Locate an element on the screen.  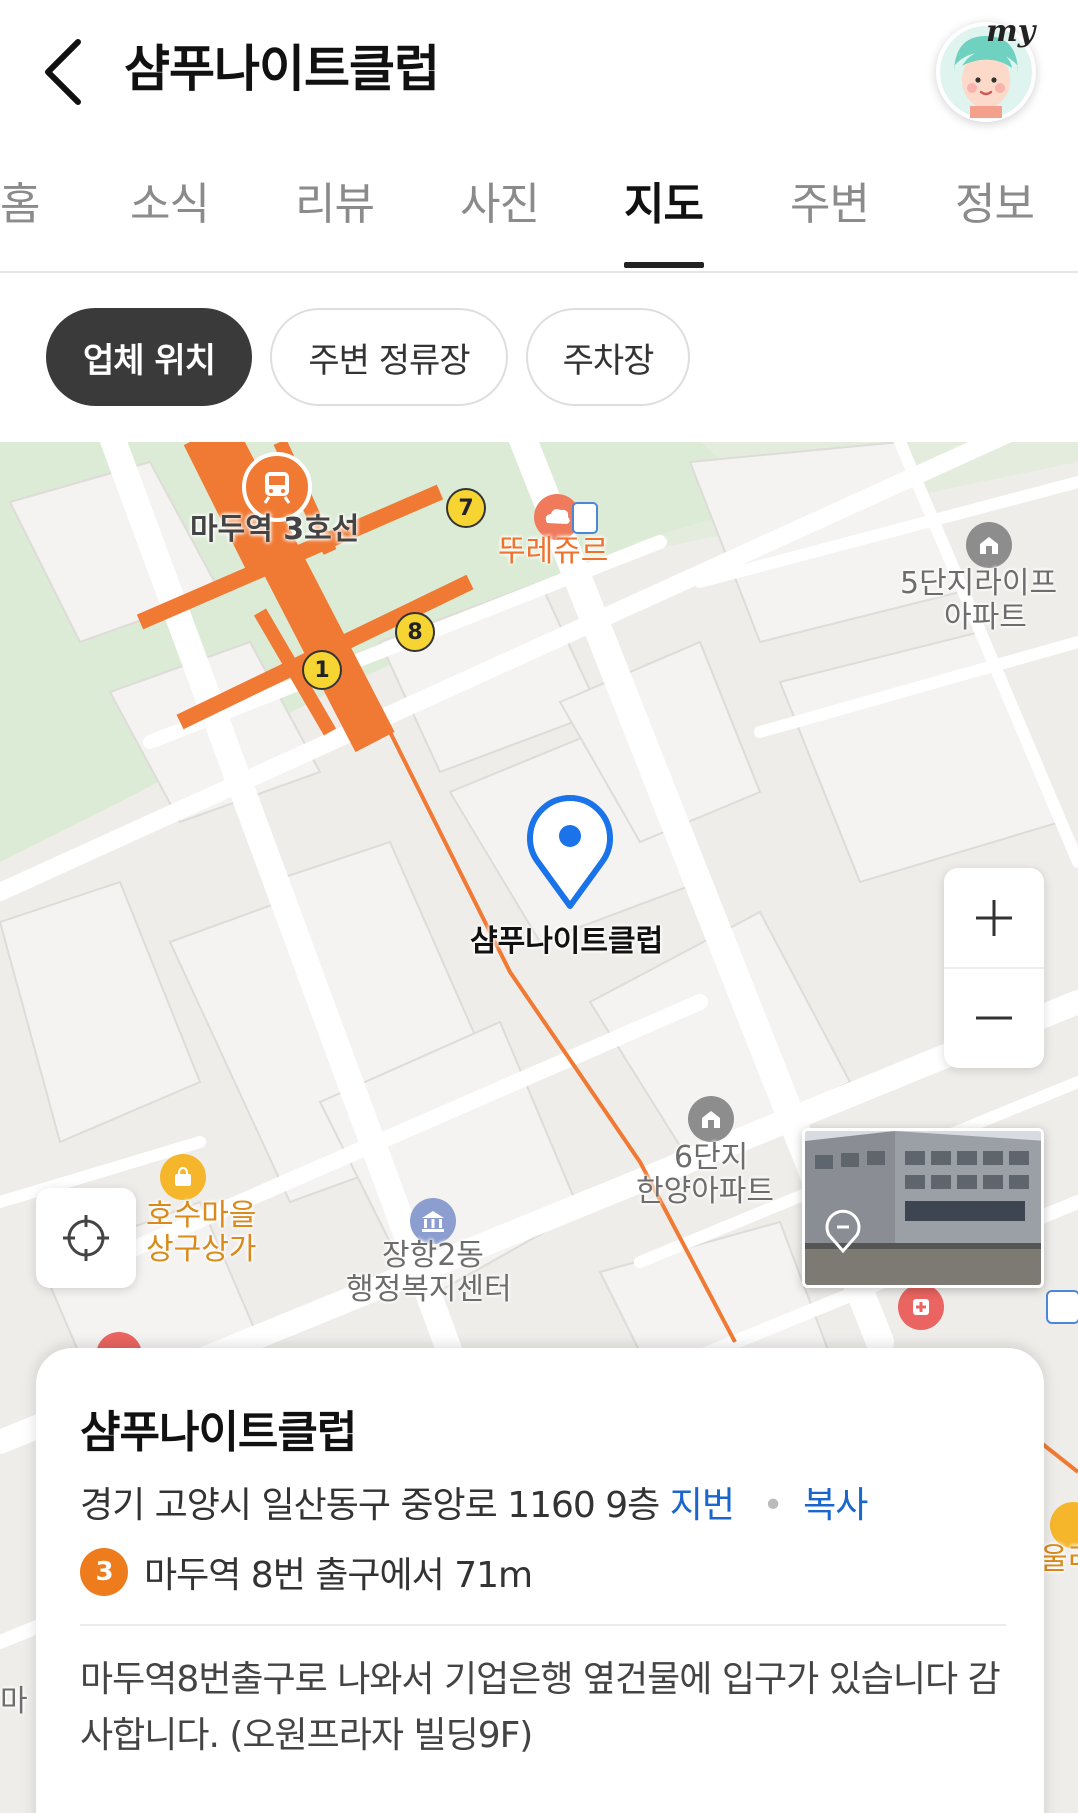
jibun-link: 지번 is located at coordinates (702, 1505).